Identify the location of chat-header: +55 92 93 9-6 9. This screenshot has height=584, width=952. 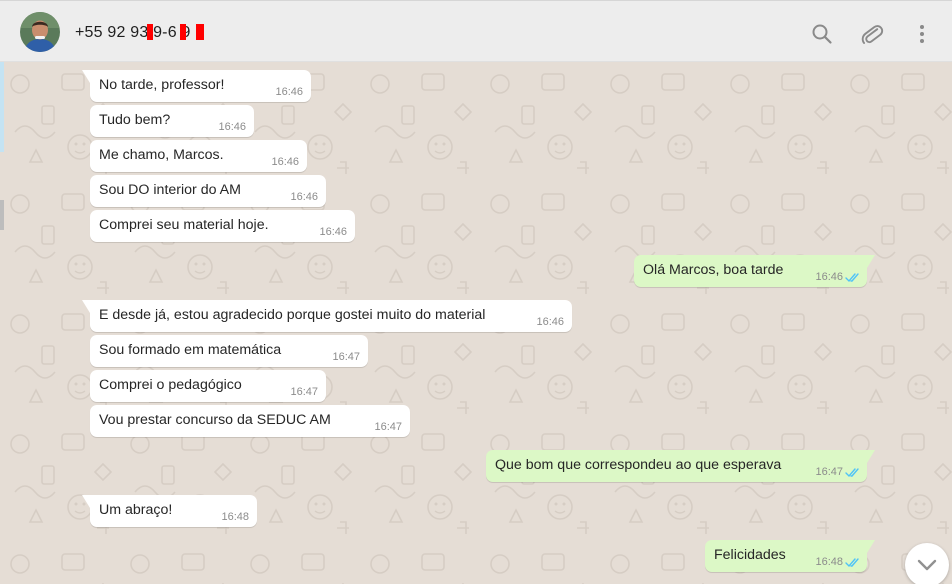
(476, 31).